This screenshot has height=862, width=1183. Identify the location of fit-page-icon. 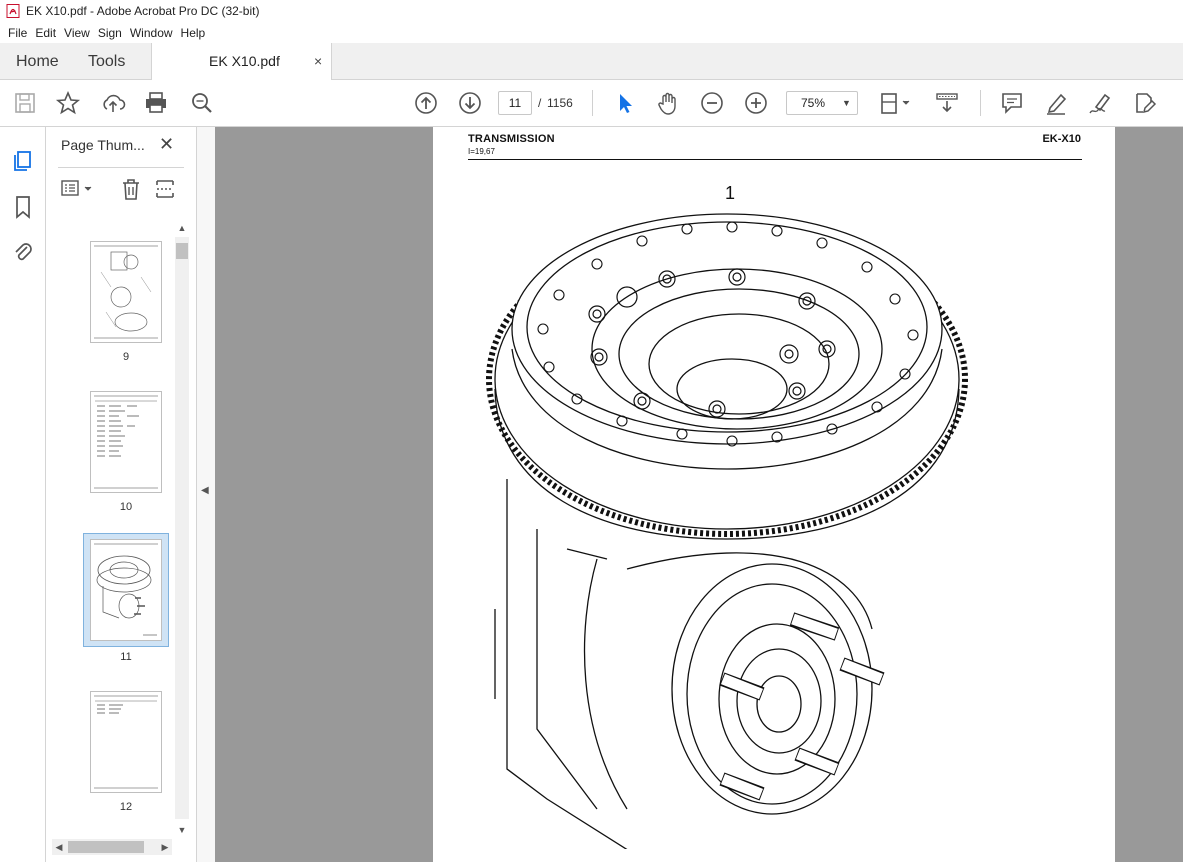
(896, 103).